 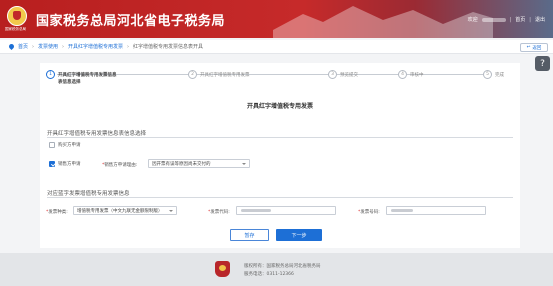 What do you see at coordinates (269, 274) in the screenshot?
I see `service-hotline: 服务电话：0311-12366` at bounding box center [269, 274].